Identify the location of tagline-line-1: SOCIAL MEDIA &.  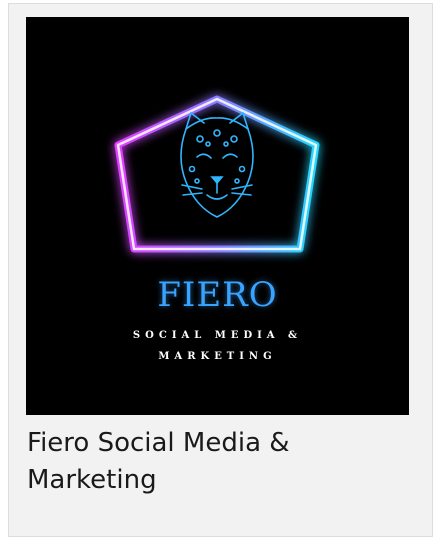
(217, 335).